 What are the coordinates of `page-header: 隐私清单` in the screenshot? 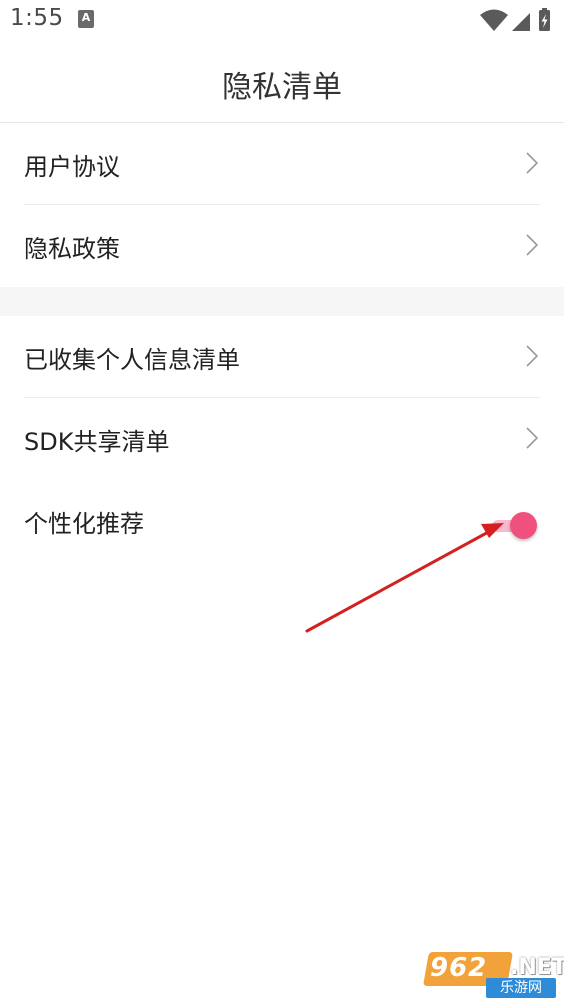 It's located at (282, 81).